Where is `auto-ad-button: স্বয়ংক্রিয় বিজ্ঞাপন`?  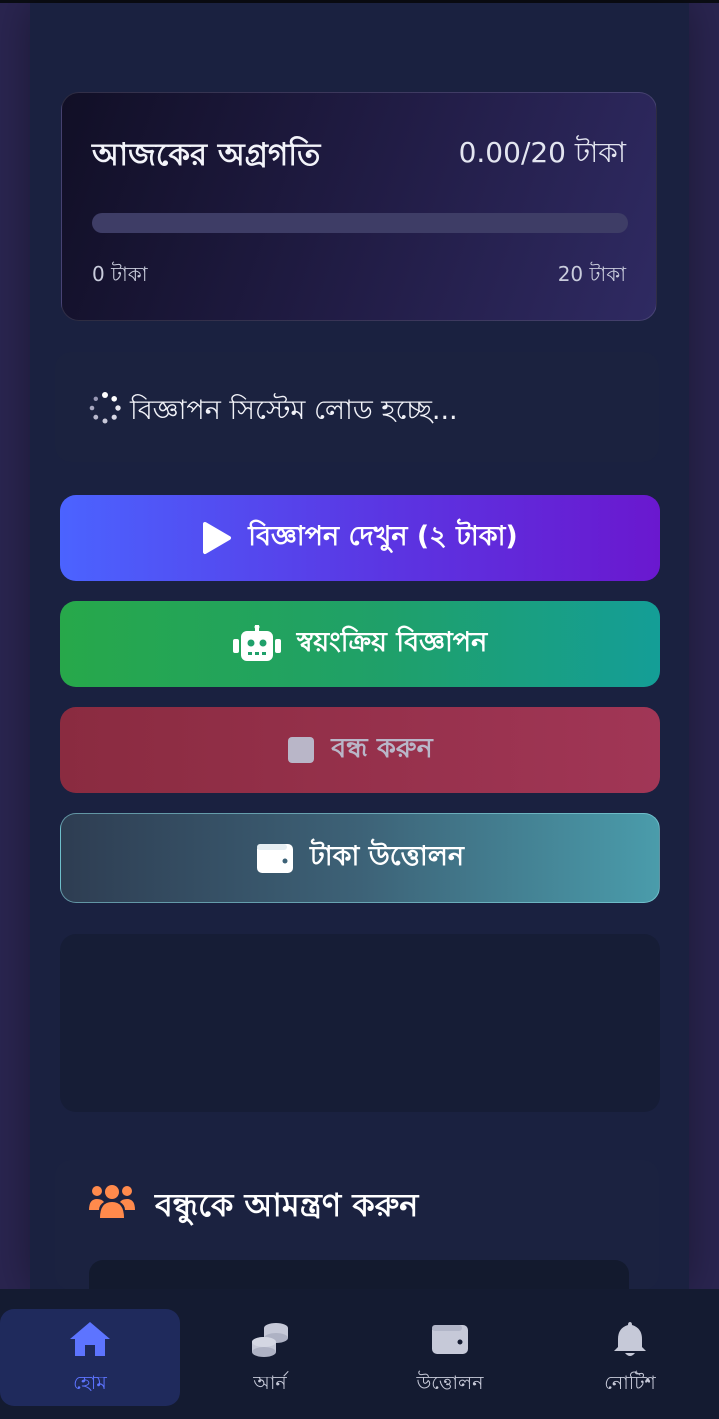 auto-ad-button: স্বয়ংক্রিয় বিজ্ঞাপন is located at coordinates (360, 644).